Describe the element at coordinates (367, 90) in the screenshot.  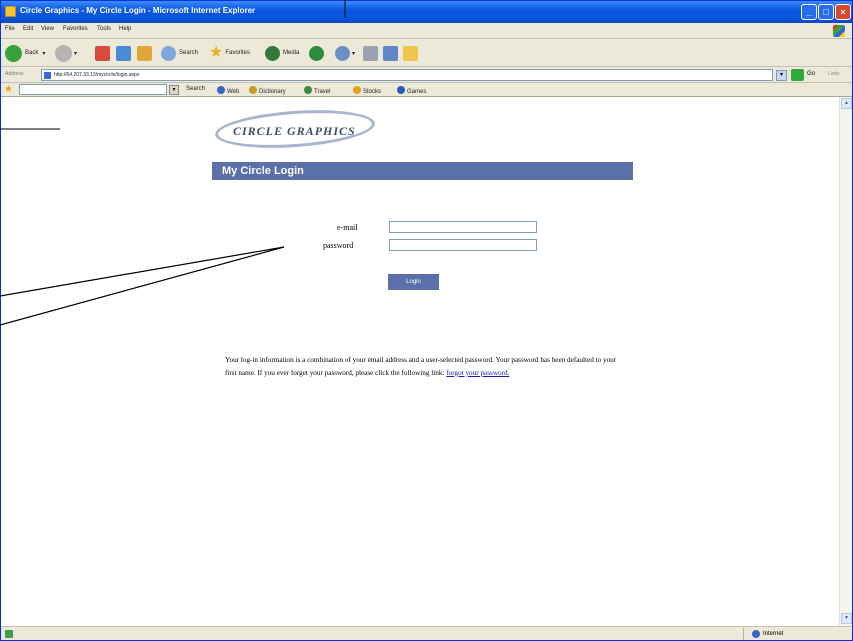
I see `stocks-link: Stocks` at that location.